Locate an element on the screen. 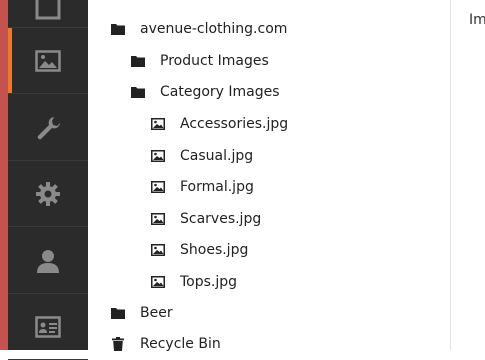 The image size is (485, 360). sidebar-item-users is located at coordinates (48, 261).